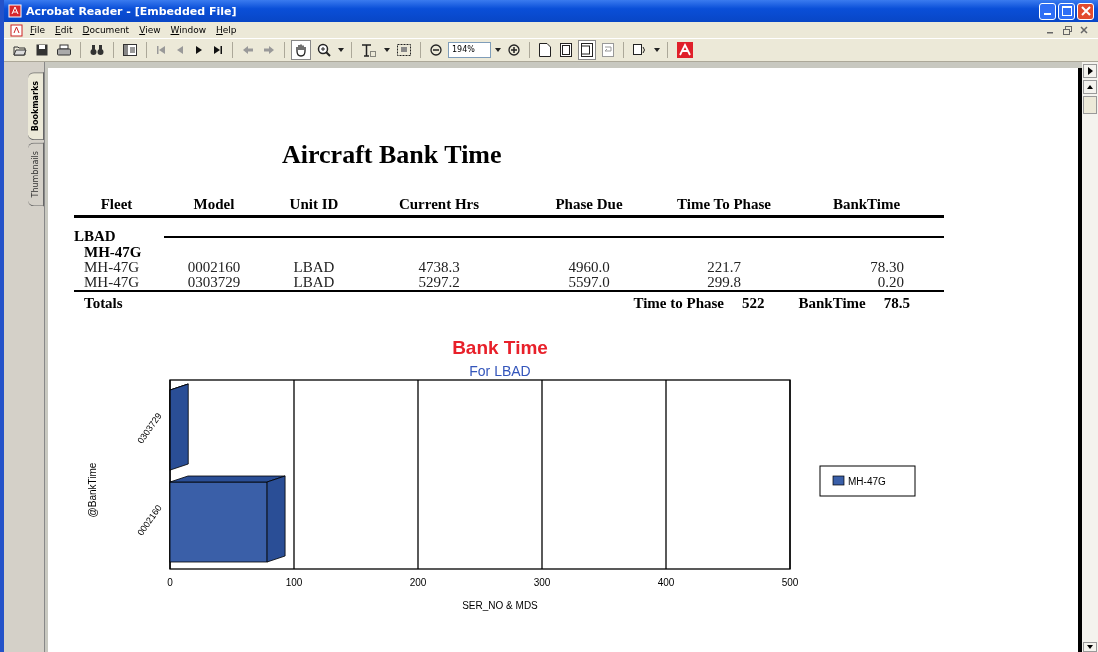  Describe the element at coordinates (113, 252) in the screenshot. I see `subgroup-label: MH-47G` at that location.